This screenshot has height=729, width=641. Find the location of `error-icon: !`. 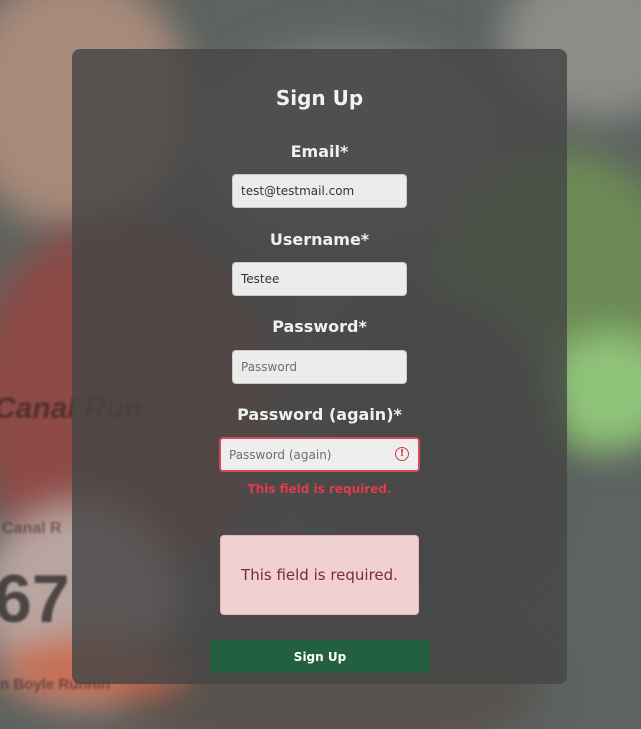

error-icon: ! is located at coordinates (402, 454).